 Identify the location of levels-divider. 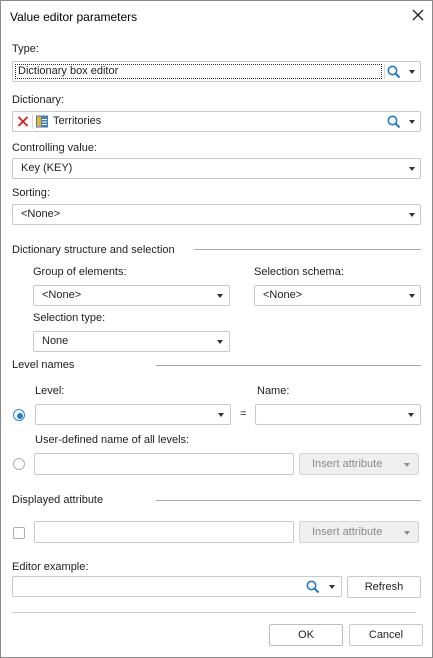
(288, 365).